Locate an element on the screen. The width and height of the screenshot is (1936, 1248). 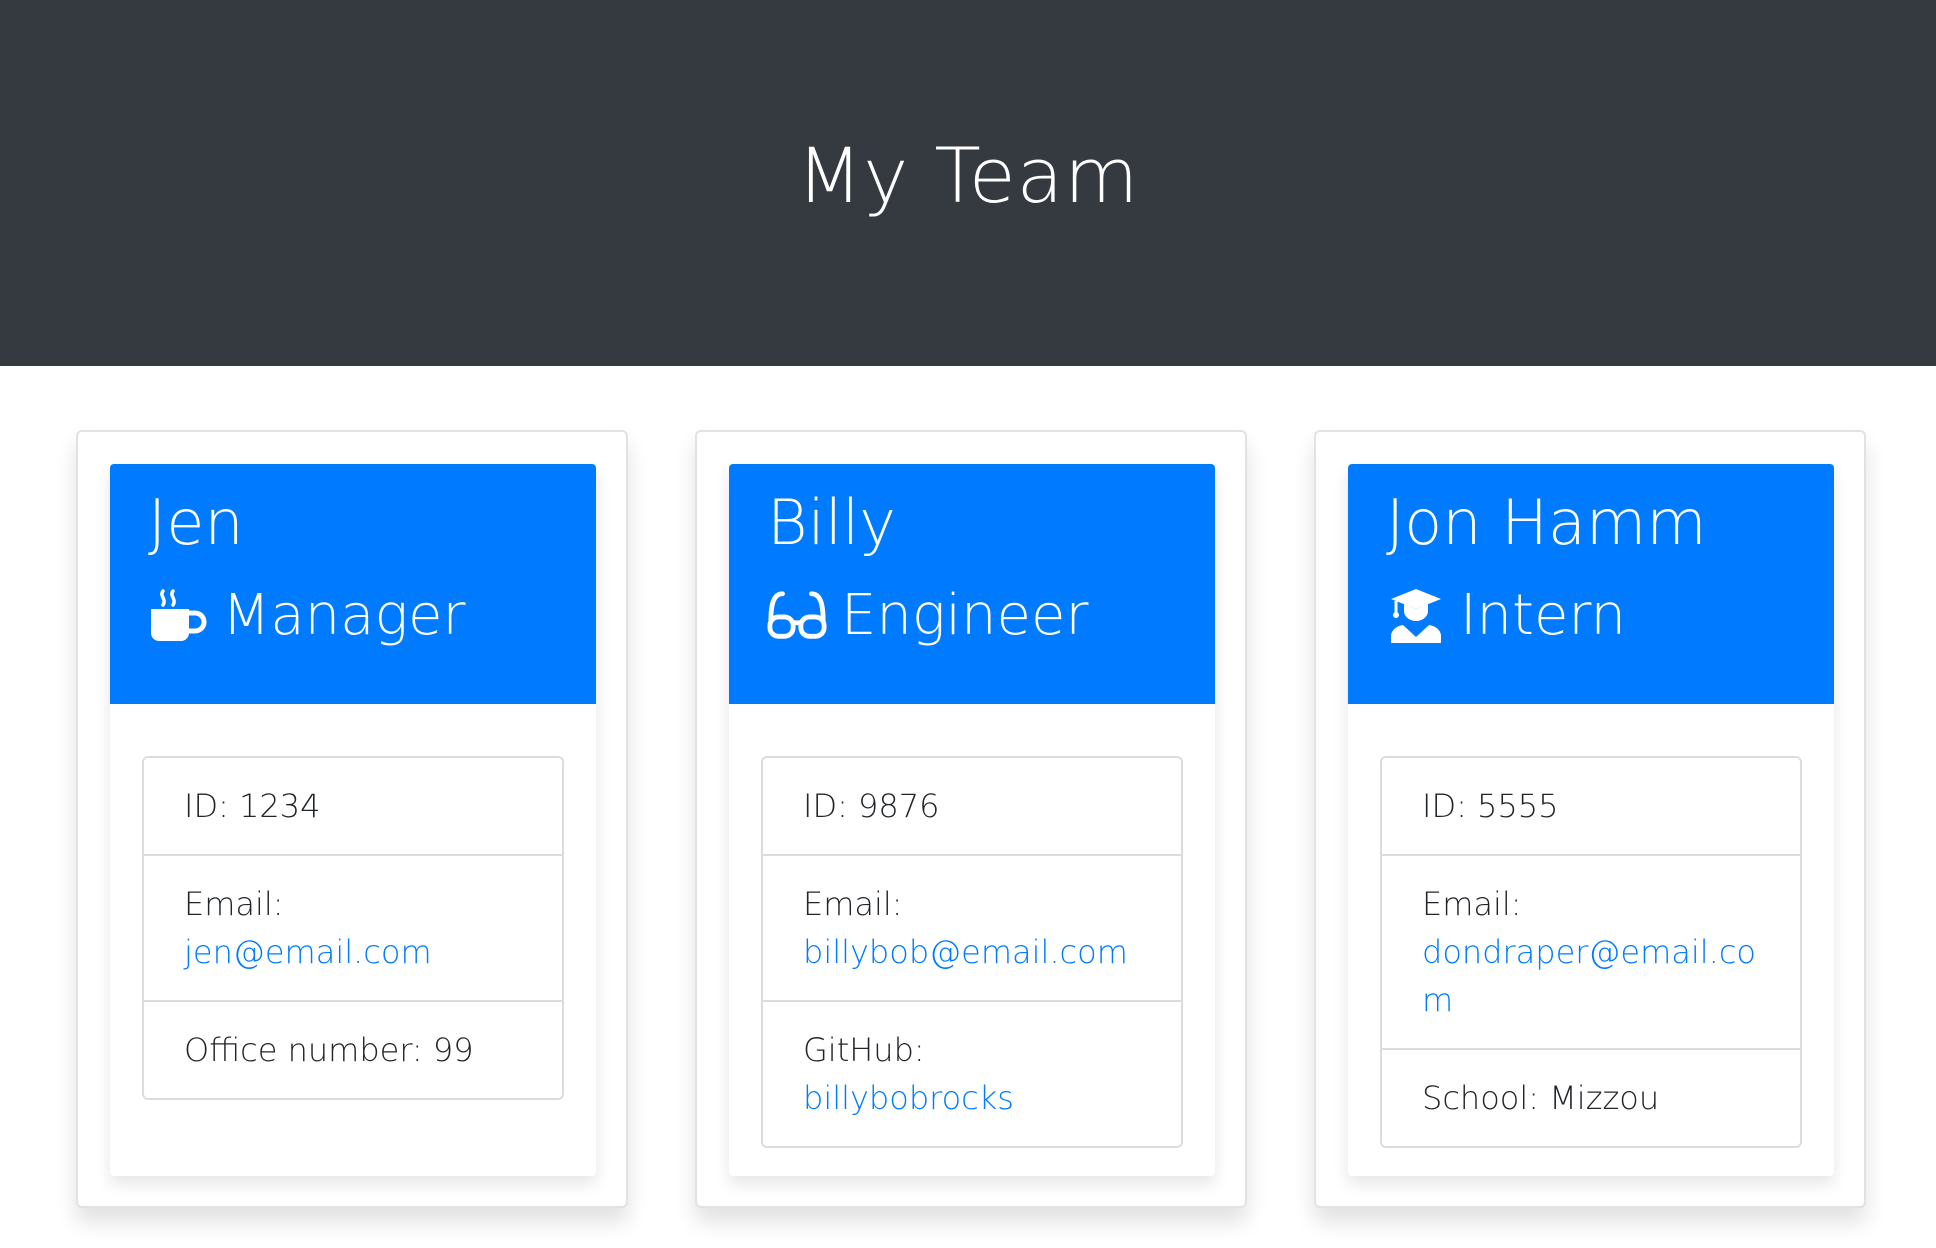
employee-role: Intern is located at coordinates (1506, 615).